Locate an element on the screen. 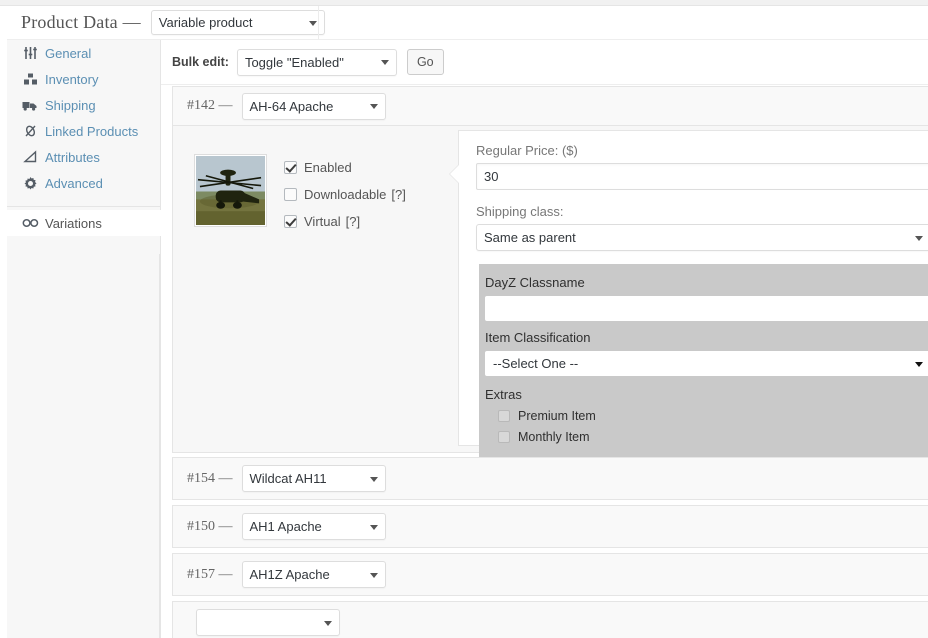 The width and height of the screenshot is (928, 638). shipping-class-select: Same as parent is located at coordinates (702, 237).